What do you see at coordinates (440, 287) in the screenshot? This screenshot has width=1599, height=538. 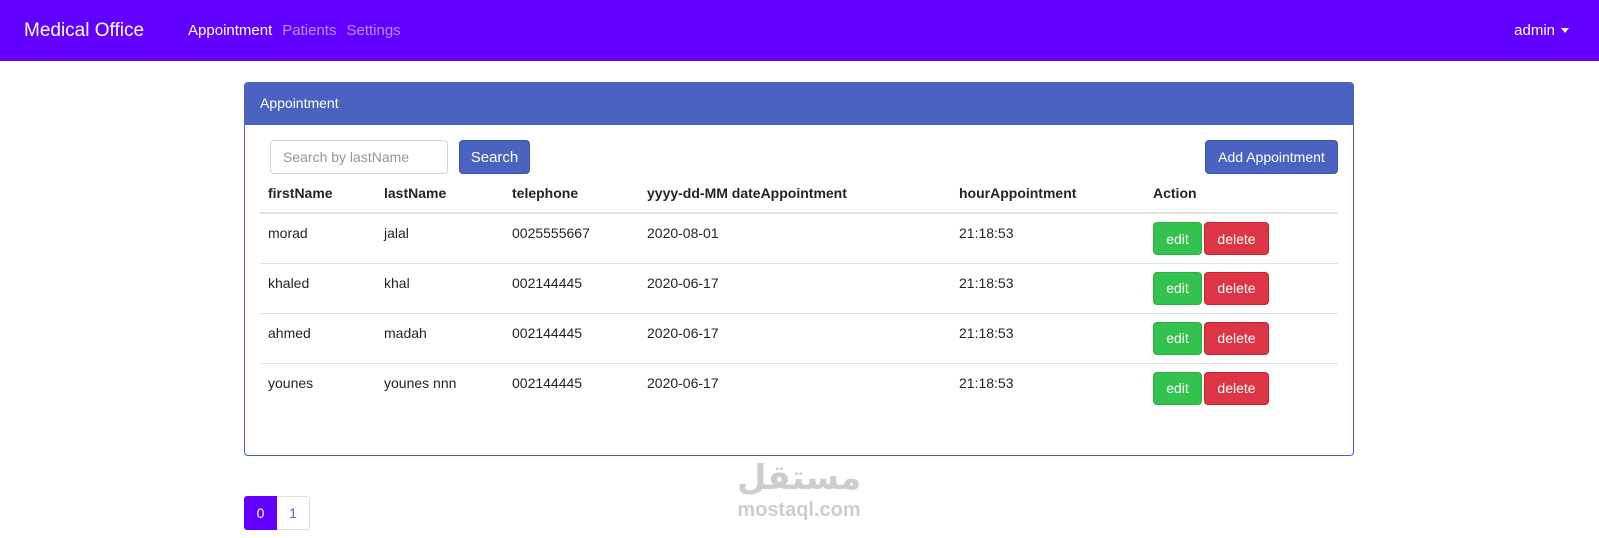 I see `cell-lastname: khal` at bounding box center [440, 287].